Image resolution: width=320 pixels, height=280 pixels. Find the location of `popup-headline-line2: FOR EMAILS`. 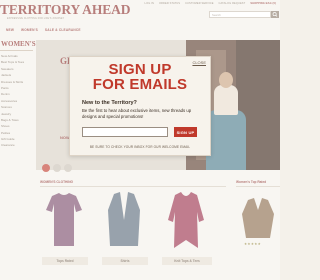

popup-headline-line2: FOR EMAILS is located at coordinates (140, 84).